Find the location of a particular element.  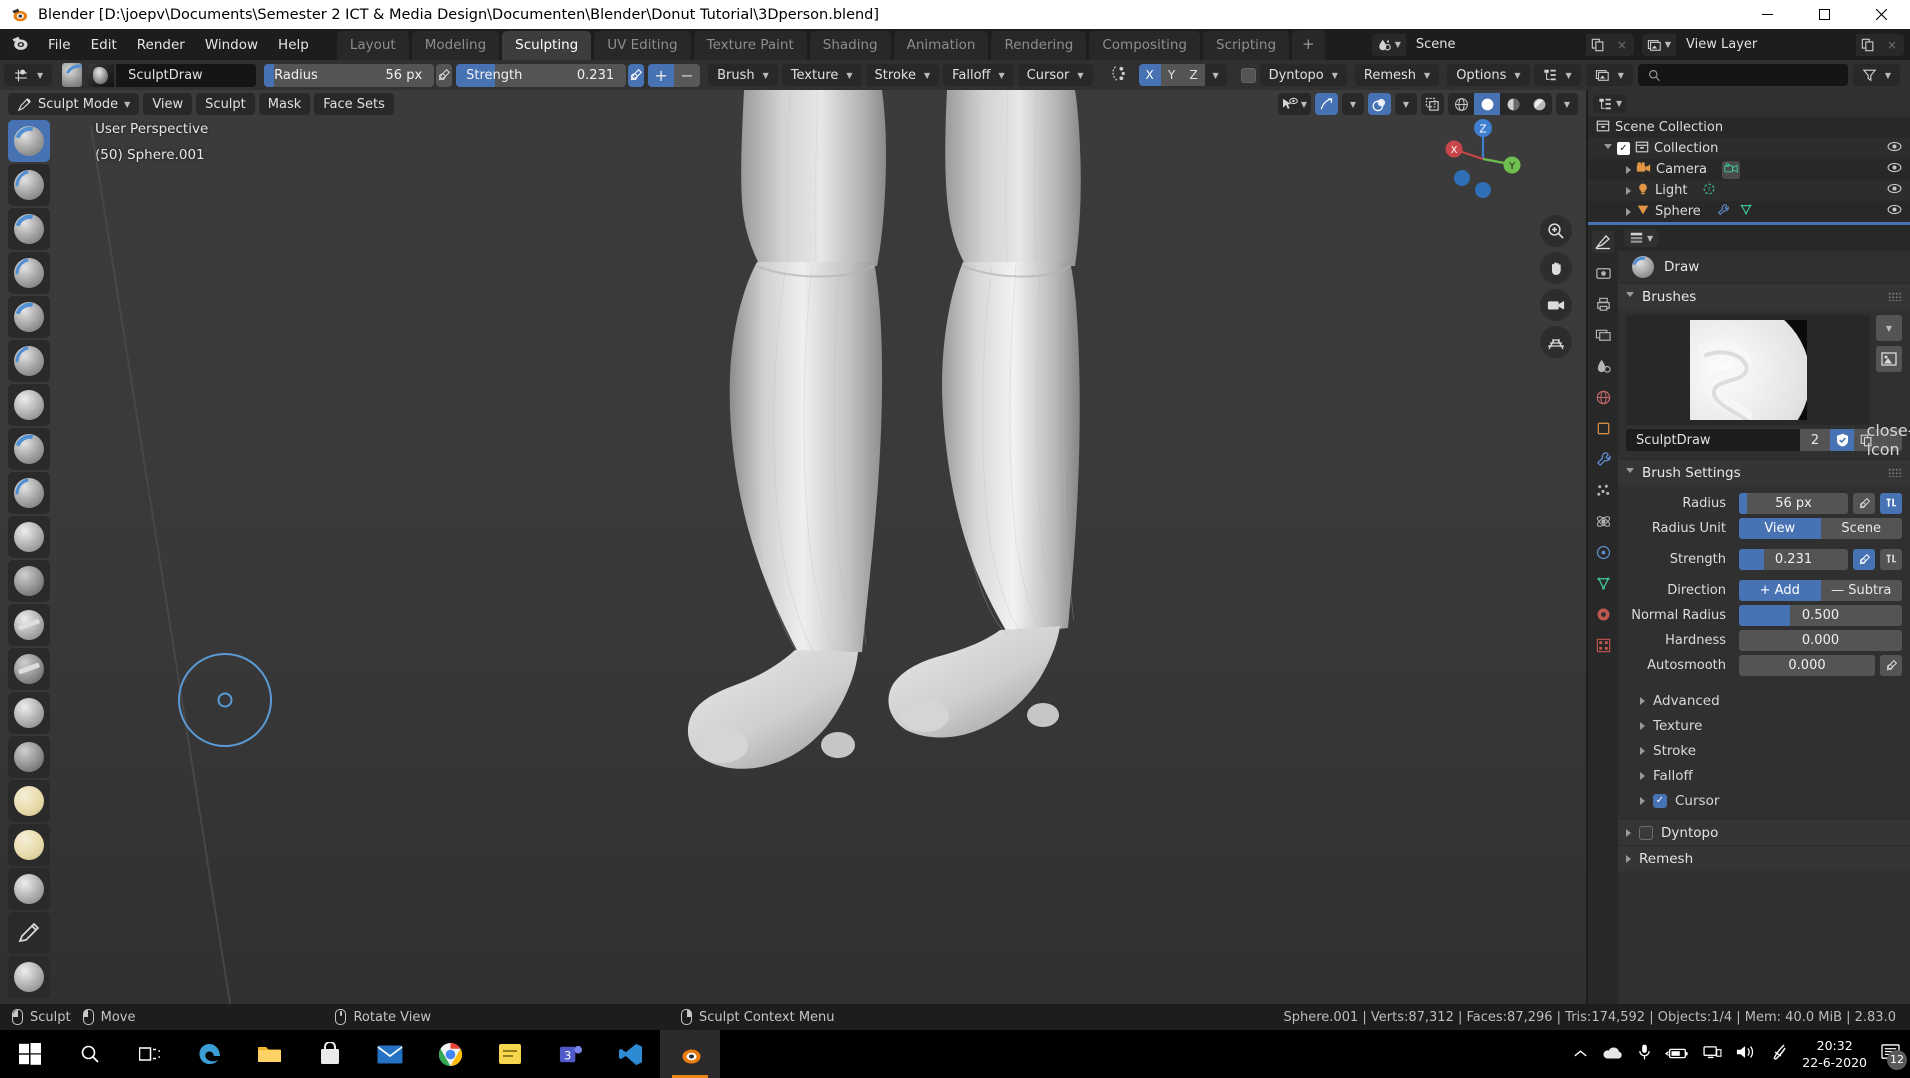

properties-tab-tool is located at coordinates (1603, 242).